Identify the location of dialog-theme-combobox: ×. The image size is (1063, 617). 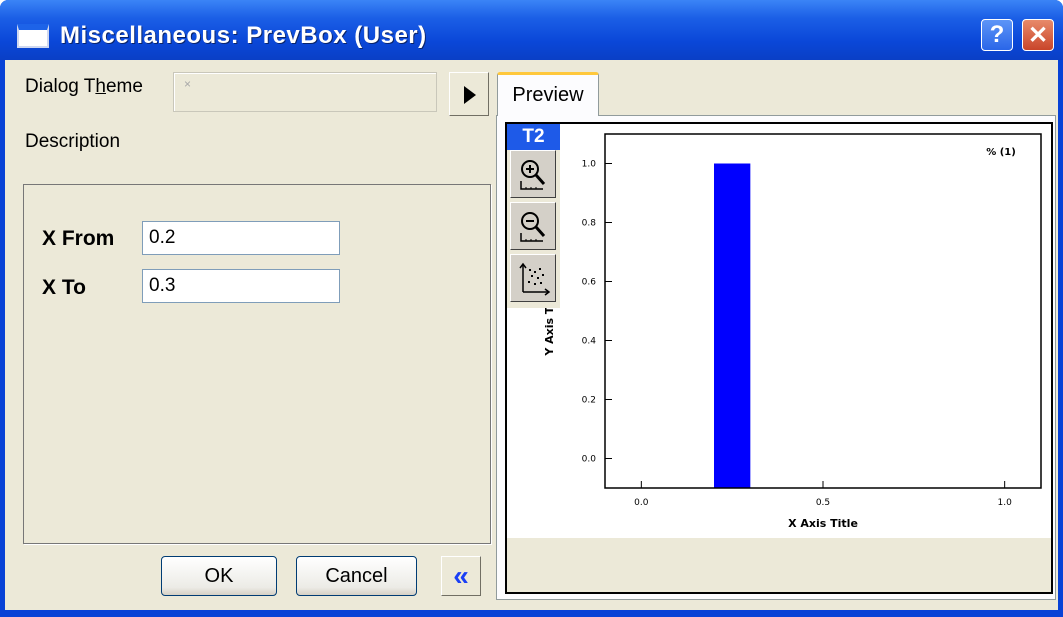
(305, 92).